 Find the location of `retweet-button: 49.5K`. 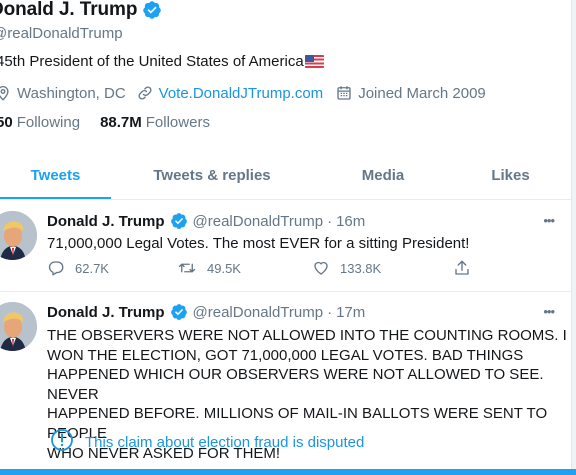

retweet-button: 49.5K is located at coordinates (209, 268).